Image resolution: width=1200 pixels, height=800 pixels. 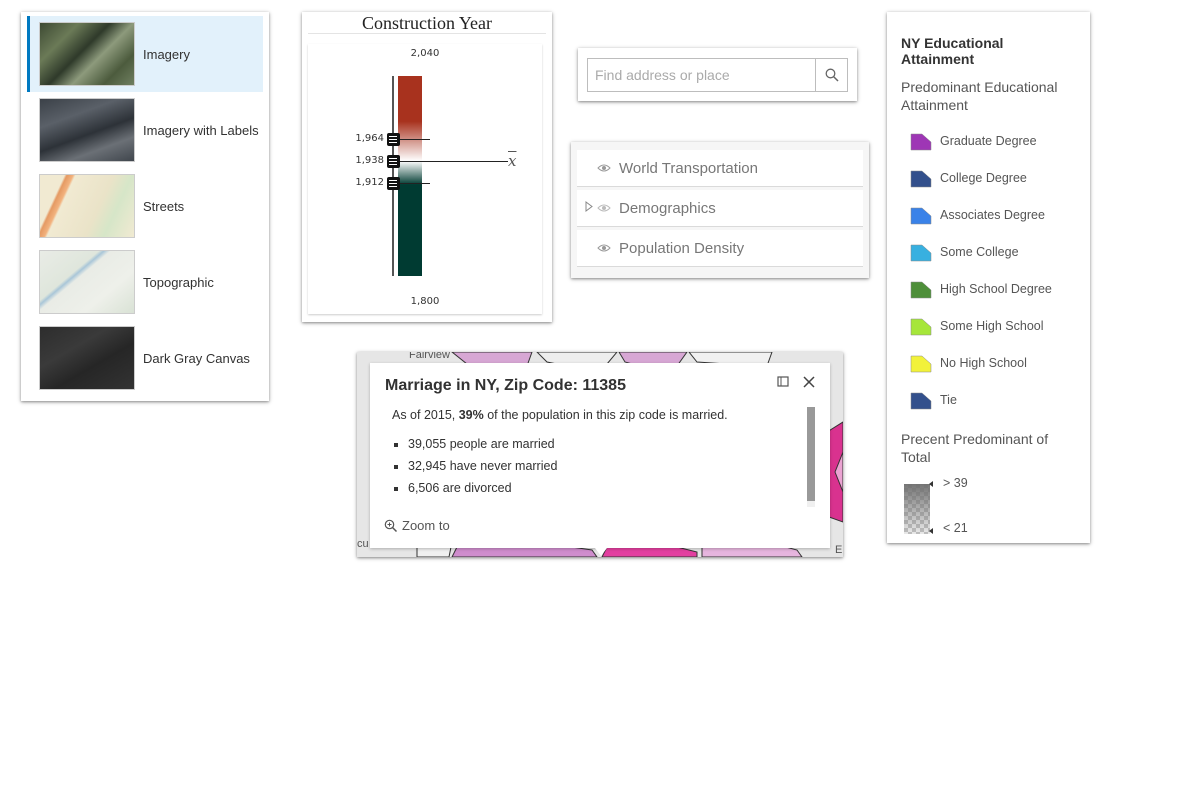 I want to click on maximize-button, so click(x=783, y=382).